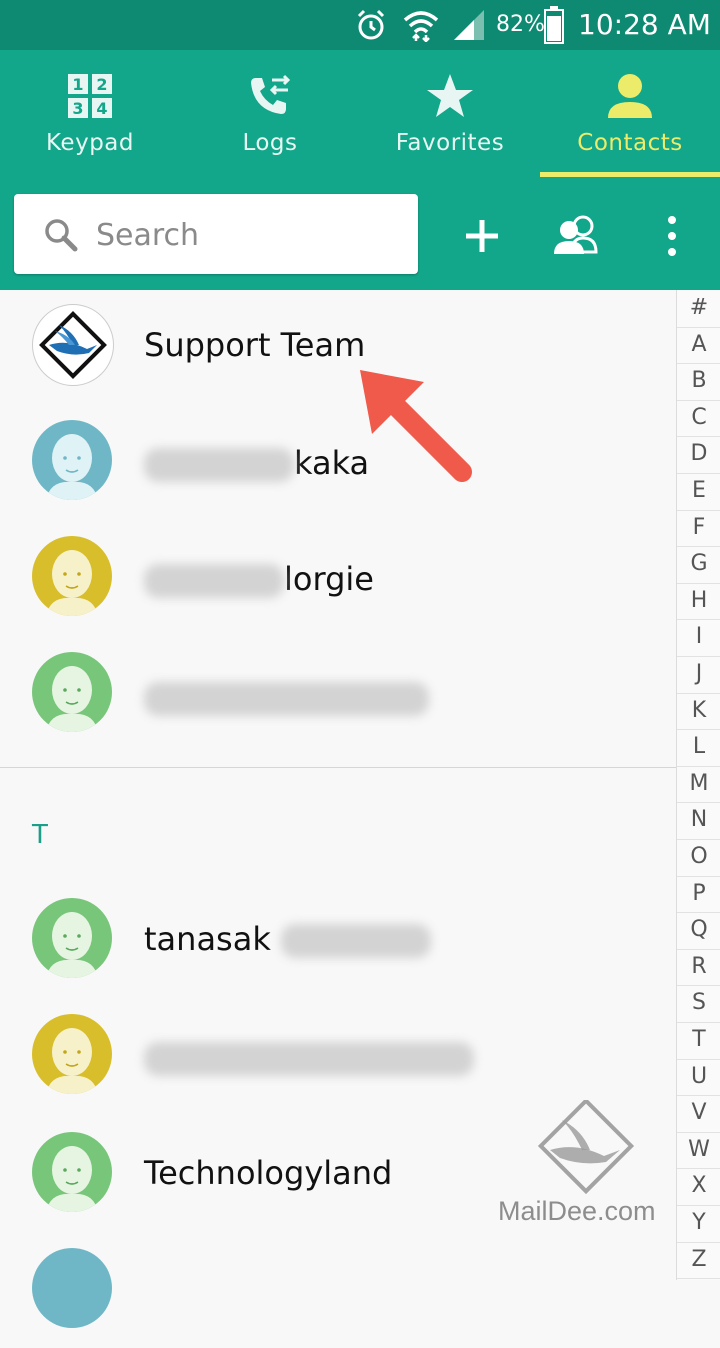 This screenshot has width=720, height=1348. I want to click on index-letter-t: T, so click(698, 1041).